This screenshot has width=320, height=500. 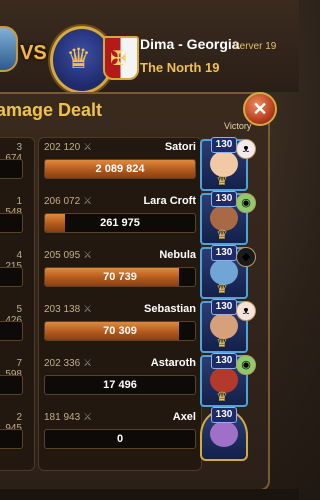 What do you see at coordinates (51, 110) in the screenshot?
I see `panel-title: amage Dealt` at bounding box center [51, 110].